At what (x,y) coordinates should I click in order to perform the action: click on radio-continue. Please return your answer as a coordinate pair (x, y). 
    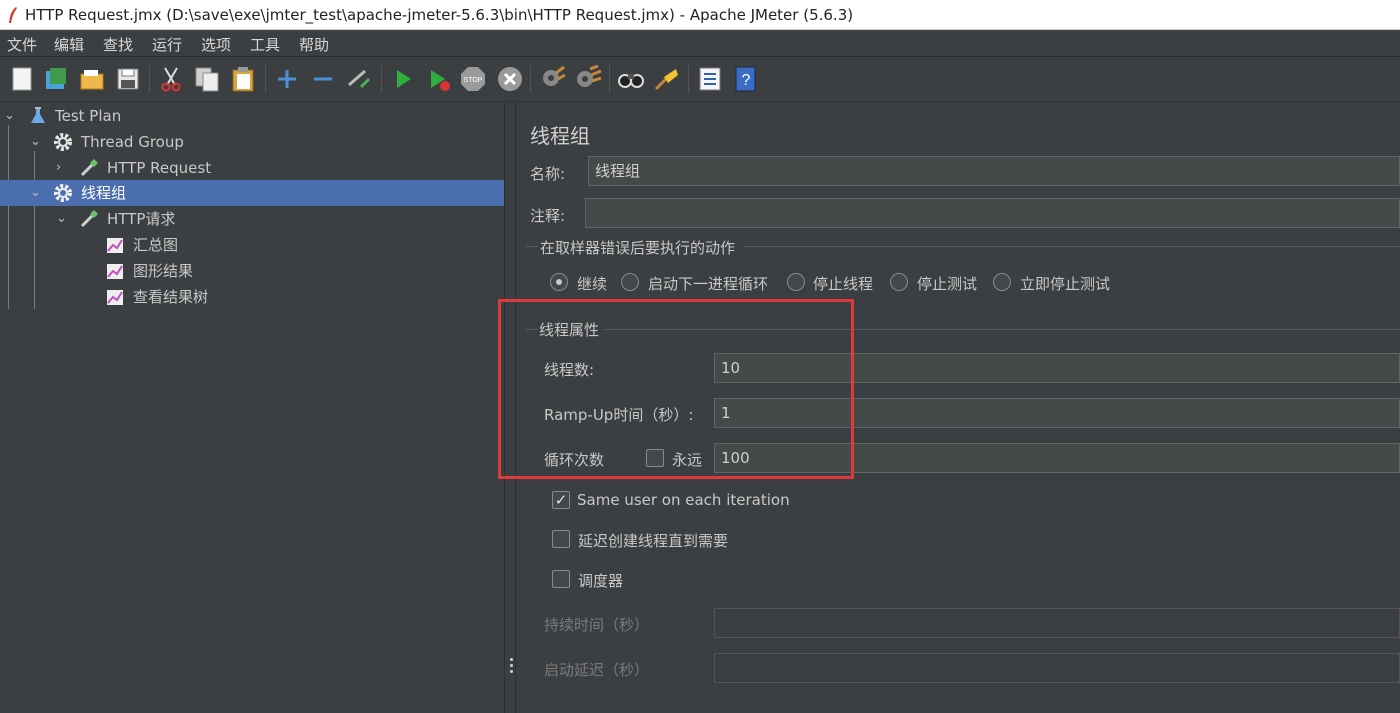
    Looking at the image, I should click on (559, 282).